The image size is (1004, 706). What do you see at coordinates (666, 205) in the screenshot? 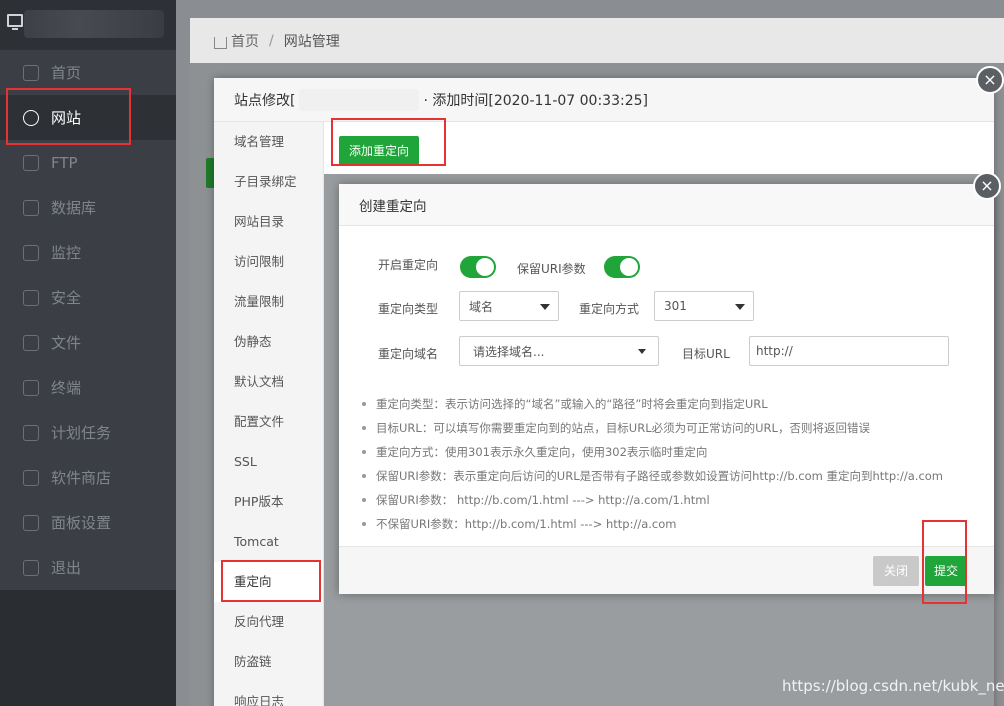
I see `create-redirect-title: 创建重定向` at bounding box center [666, 205].